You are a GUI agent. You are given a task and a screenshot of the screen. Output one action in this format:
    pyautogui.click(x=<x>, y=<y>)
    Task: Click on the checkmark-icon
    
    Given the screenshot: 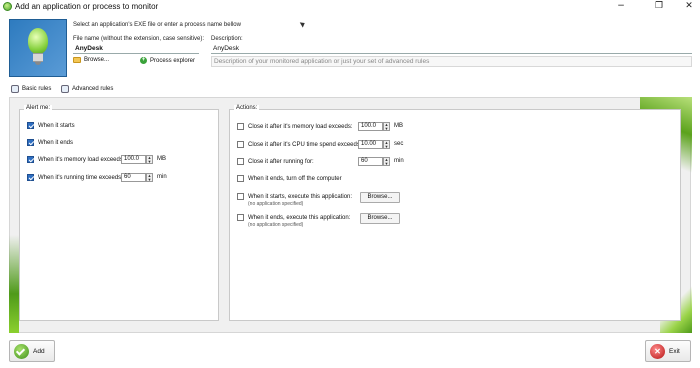 What is the action you would take?
    pyautogui.click(x=21, y=351)
    